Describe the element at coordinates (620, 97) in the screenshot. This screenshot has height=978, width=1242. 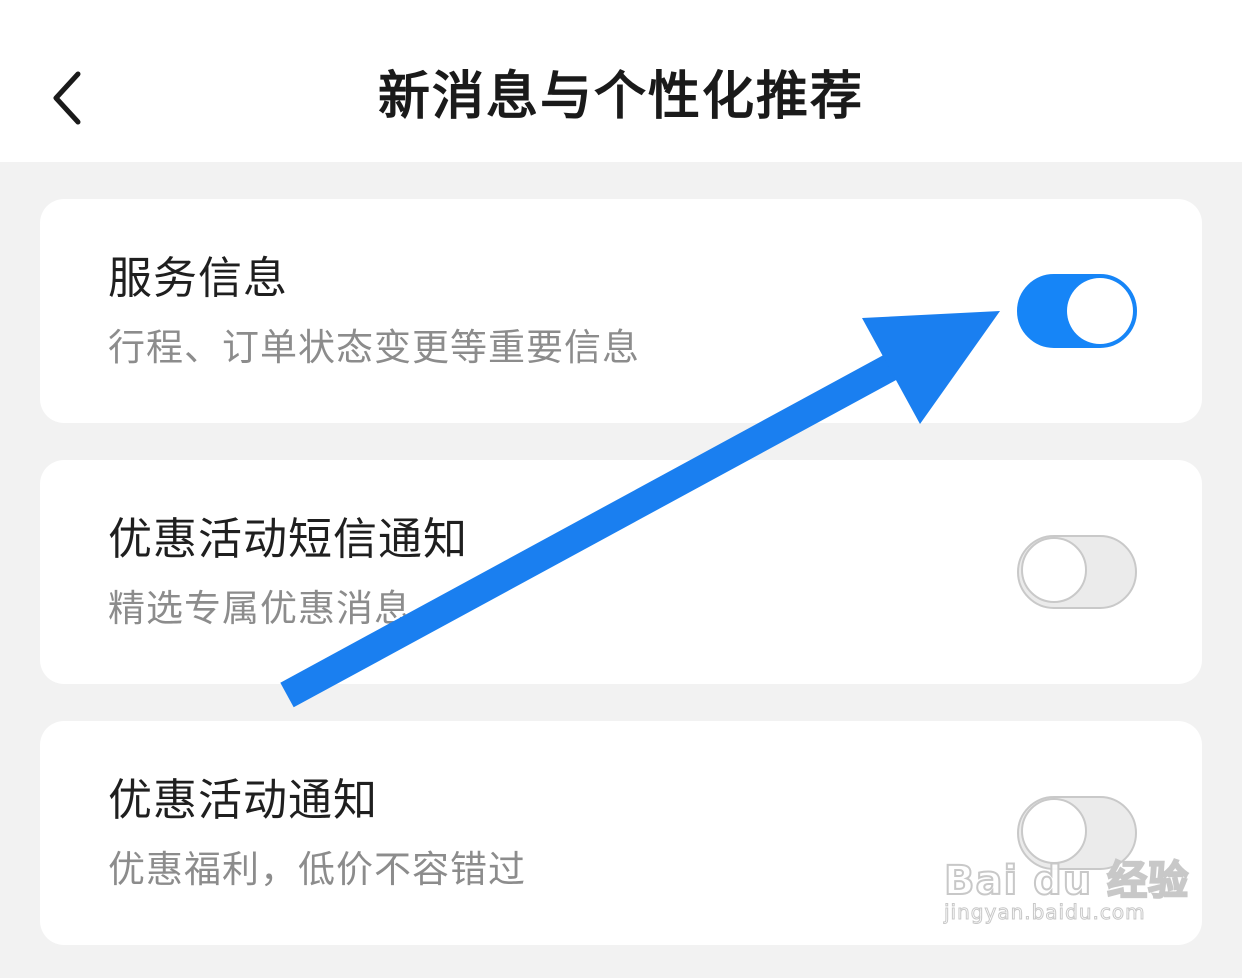
I see `page-title: 新消息与个性化推荐` at that location.